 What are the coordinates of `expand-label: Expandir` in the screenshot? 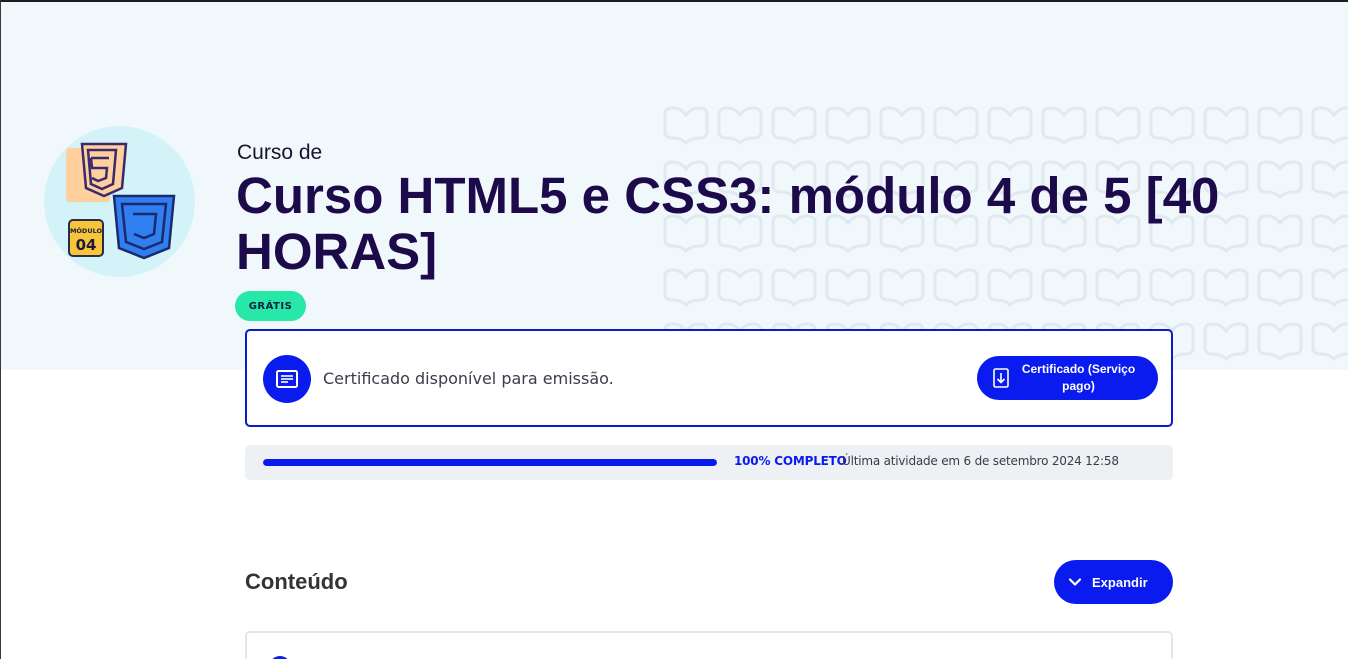 It's located at (1120, 582).